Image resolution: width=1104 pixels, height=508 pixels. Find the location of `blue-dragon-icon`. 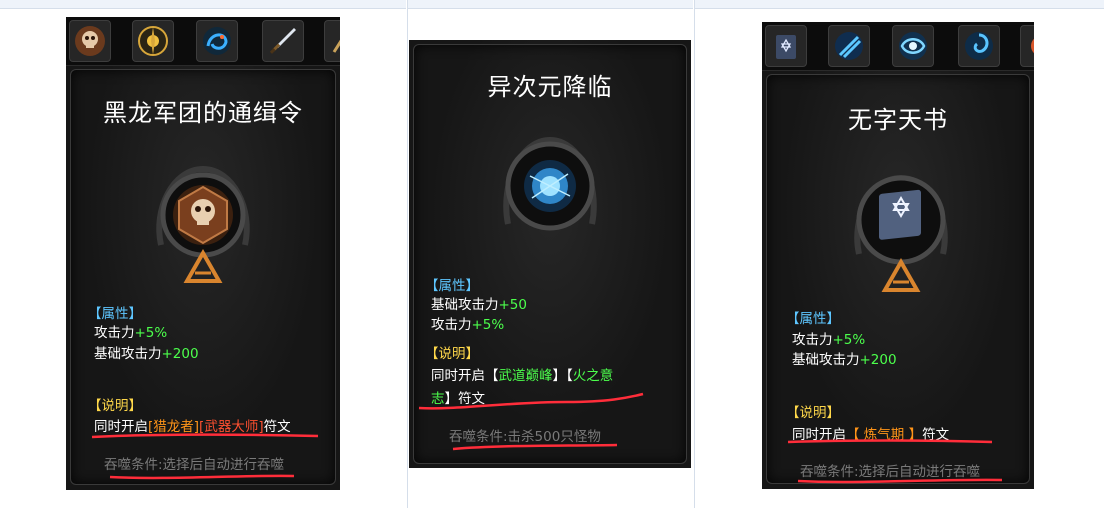

blue-dragon-icon is located at coordinates (217, 41).